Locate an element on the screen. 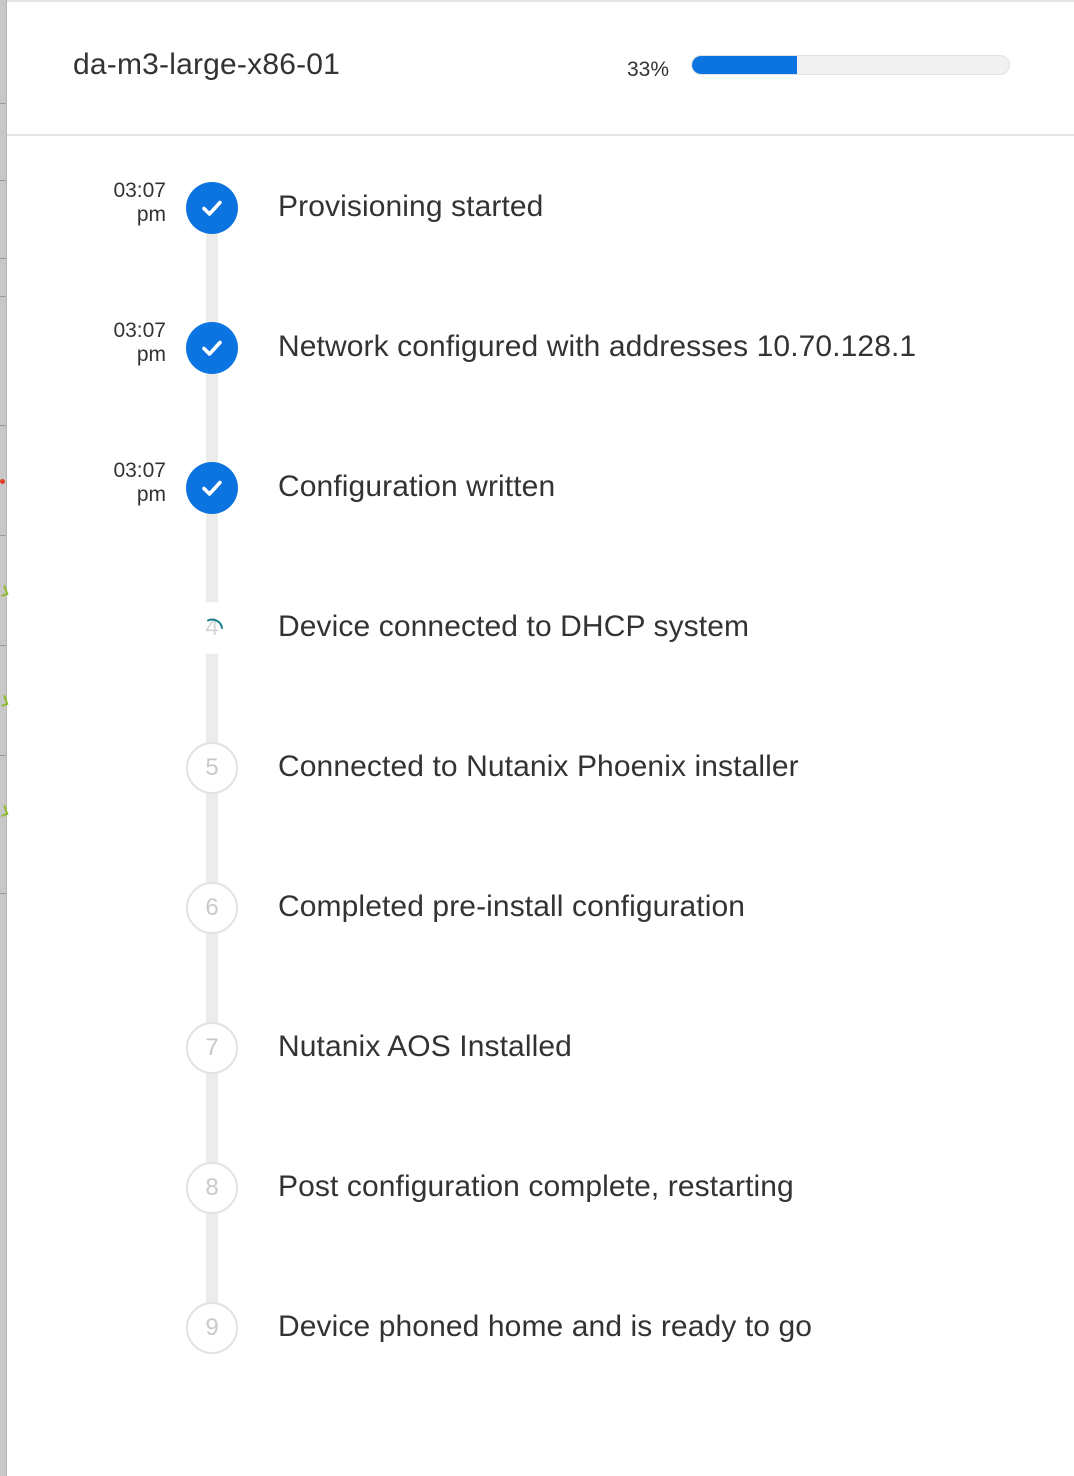  step-number-badge: 9 is located at coordinates (212, 1328).